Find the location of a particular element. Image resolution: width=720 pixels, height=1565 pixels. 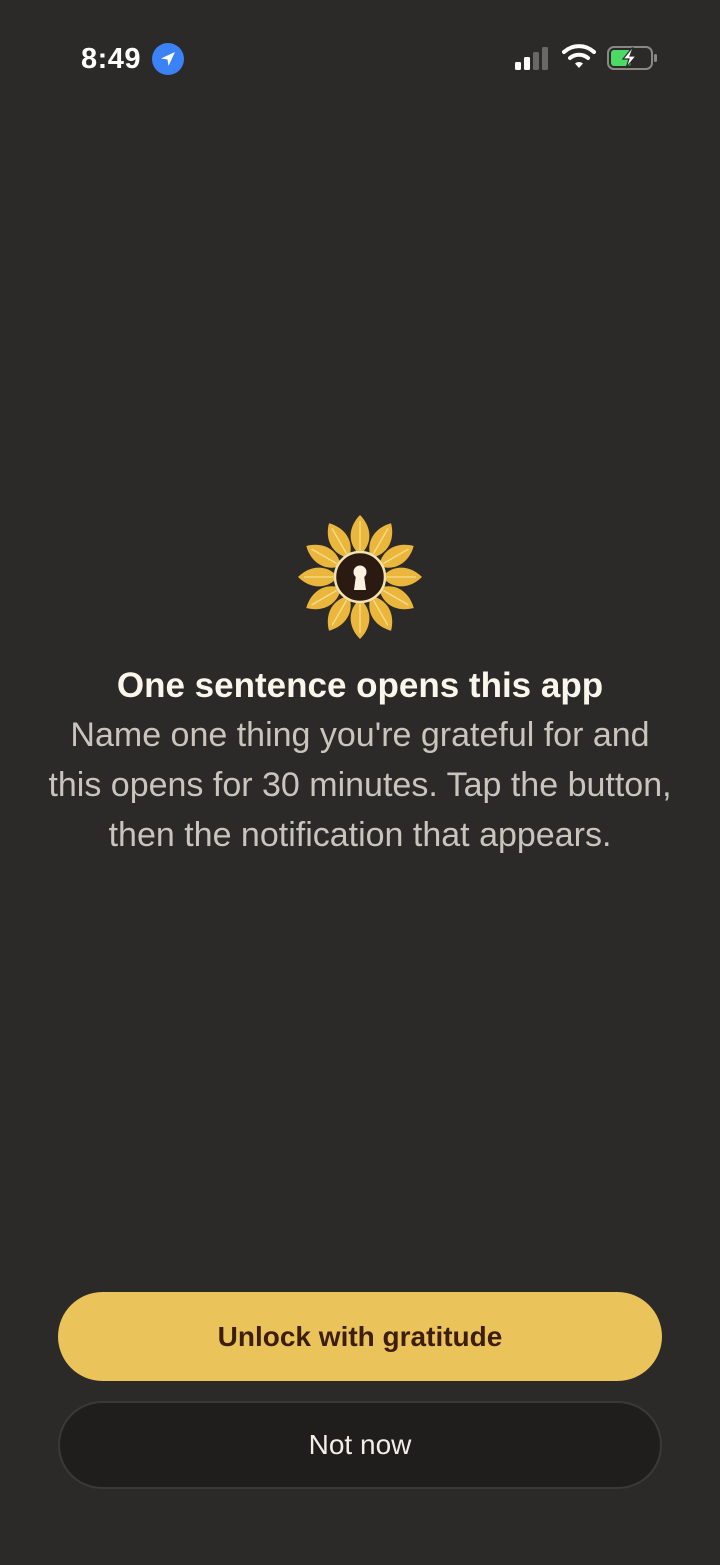

status-time: 8:49 is located at coordinates (111, 59).